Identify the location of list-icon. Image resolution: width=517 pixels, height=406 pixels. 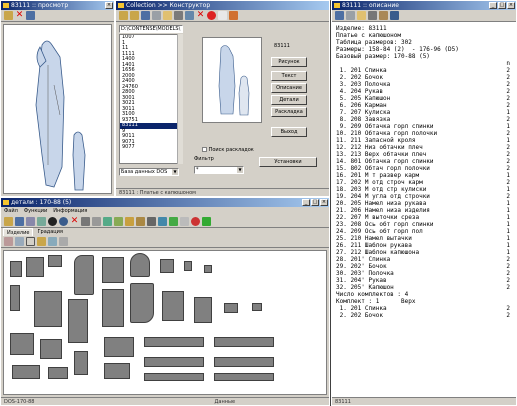
(19, 241).